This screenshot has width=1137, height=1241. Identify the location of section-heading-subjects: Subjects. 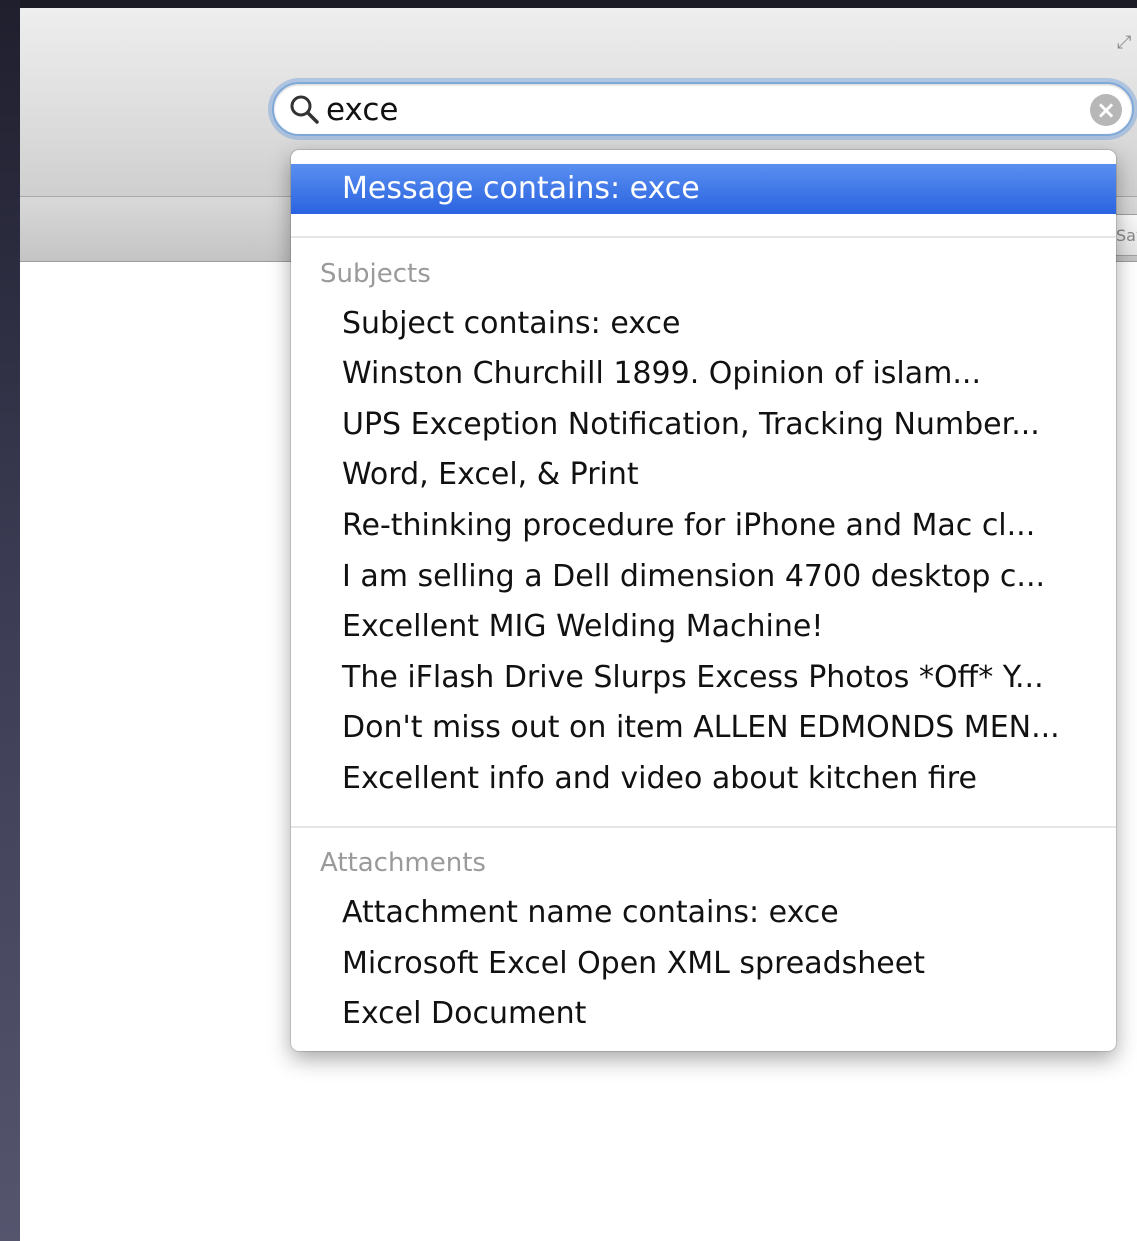
(375, 274).